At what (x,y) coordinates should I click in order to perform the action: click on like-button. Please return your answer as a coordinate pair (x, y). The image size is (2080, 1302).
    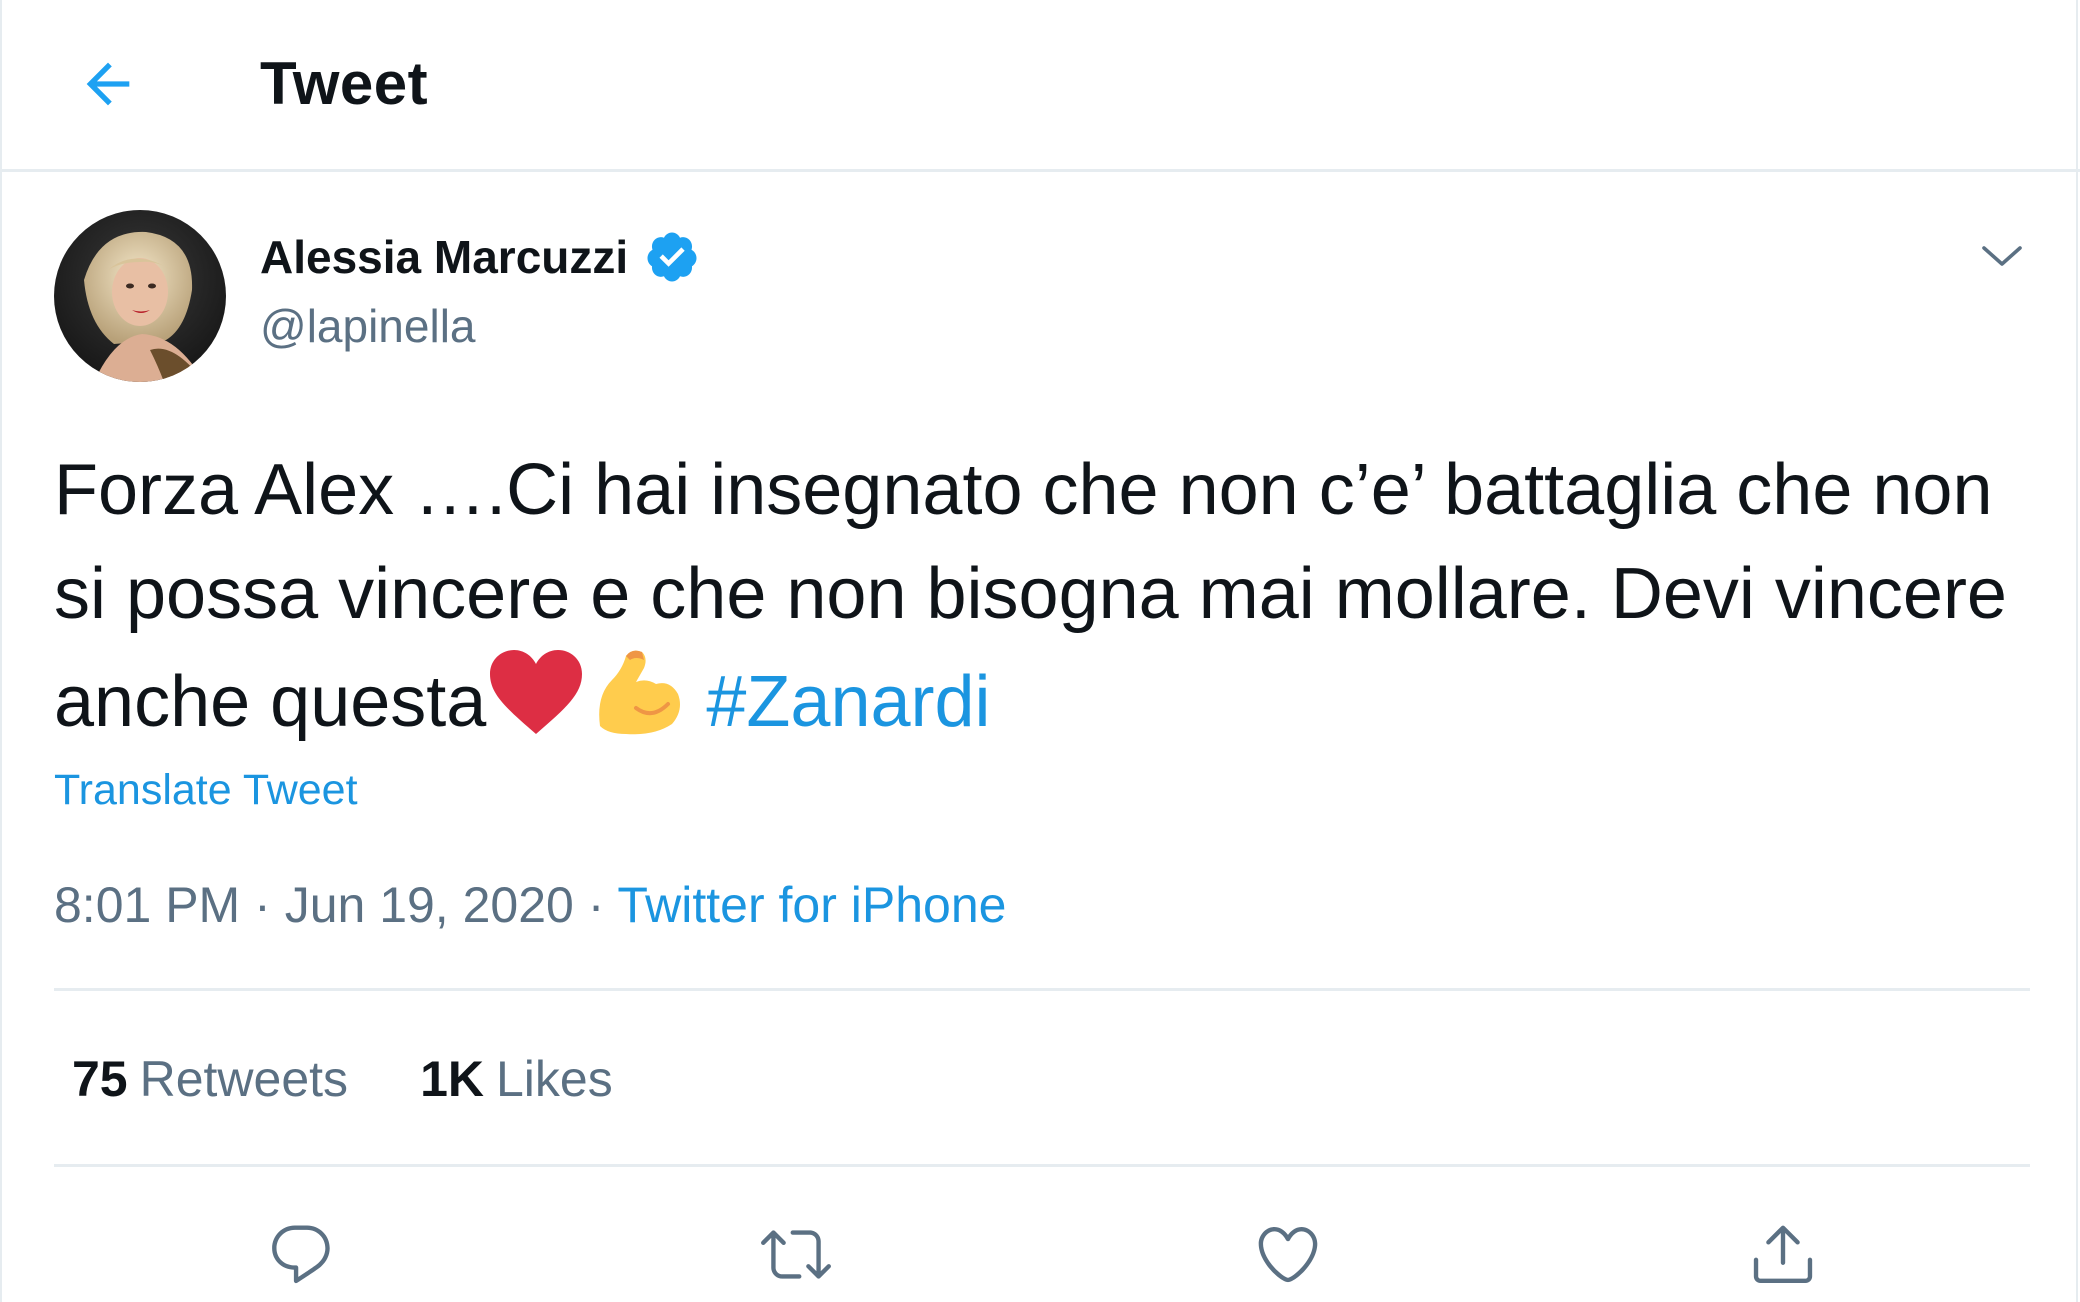
    Looking at the image, I should click on (1288, 1254).